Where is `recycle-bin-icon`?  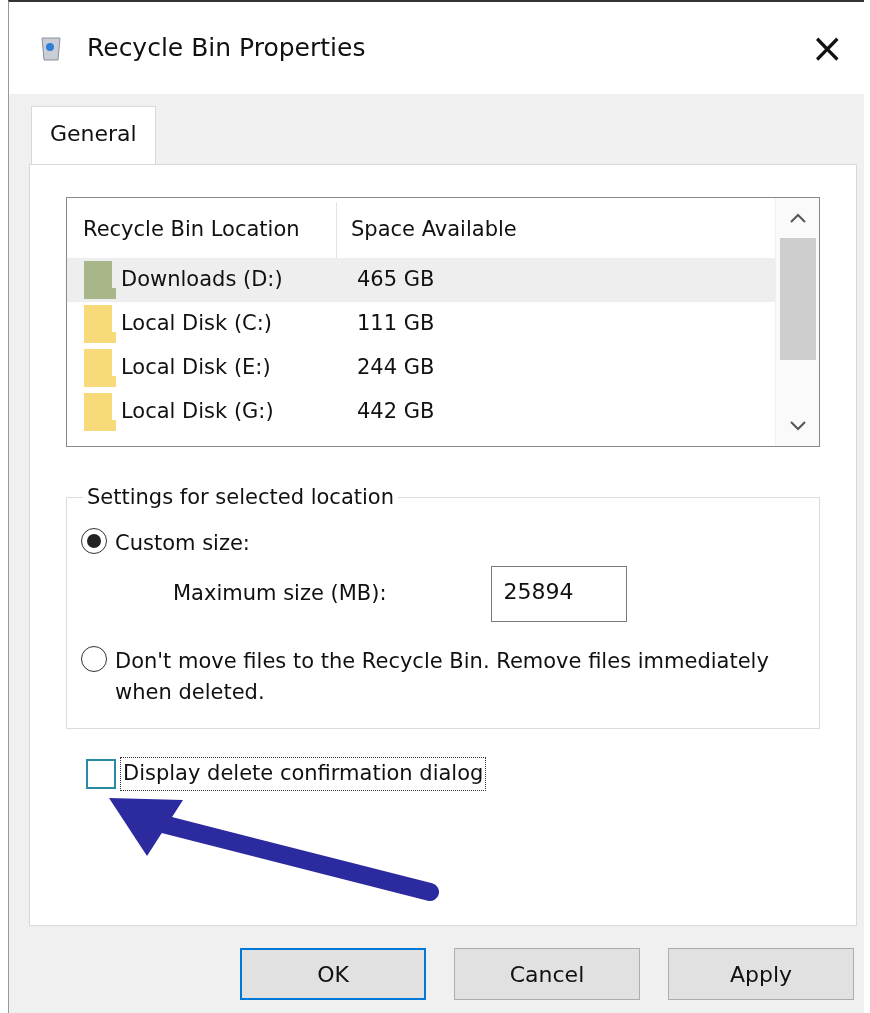
recycle-bin-icon is located at coordinates (51, 48).